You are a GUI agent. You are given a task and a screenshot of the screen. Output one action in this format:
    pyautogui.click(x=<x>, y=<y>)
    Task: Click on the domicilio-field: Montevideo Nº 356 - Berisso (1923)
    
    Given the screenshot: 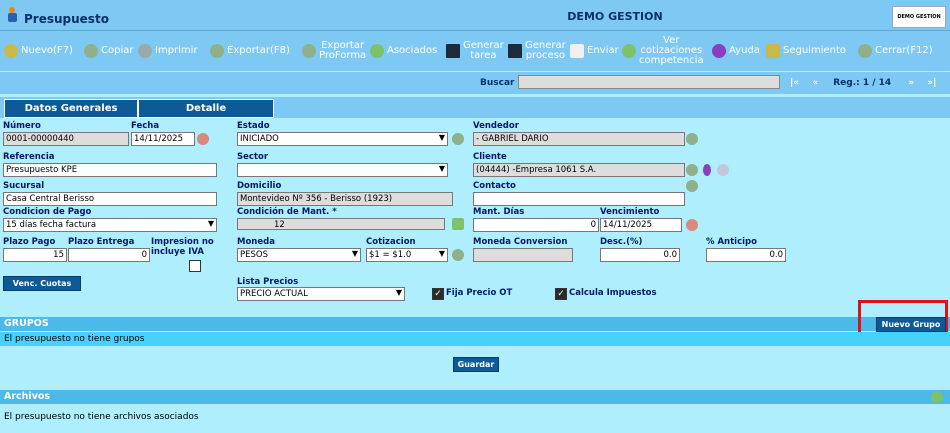 What is the action you would take?
    pyautogui.click(x=345, y=199)
    